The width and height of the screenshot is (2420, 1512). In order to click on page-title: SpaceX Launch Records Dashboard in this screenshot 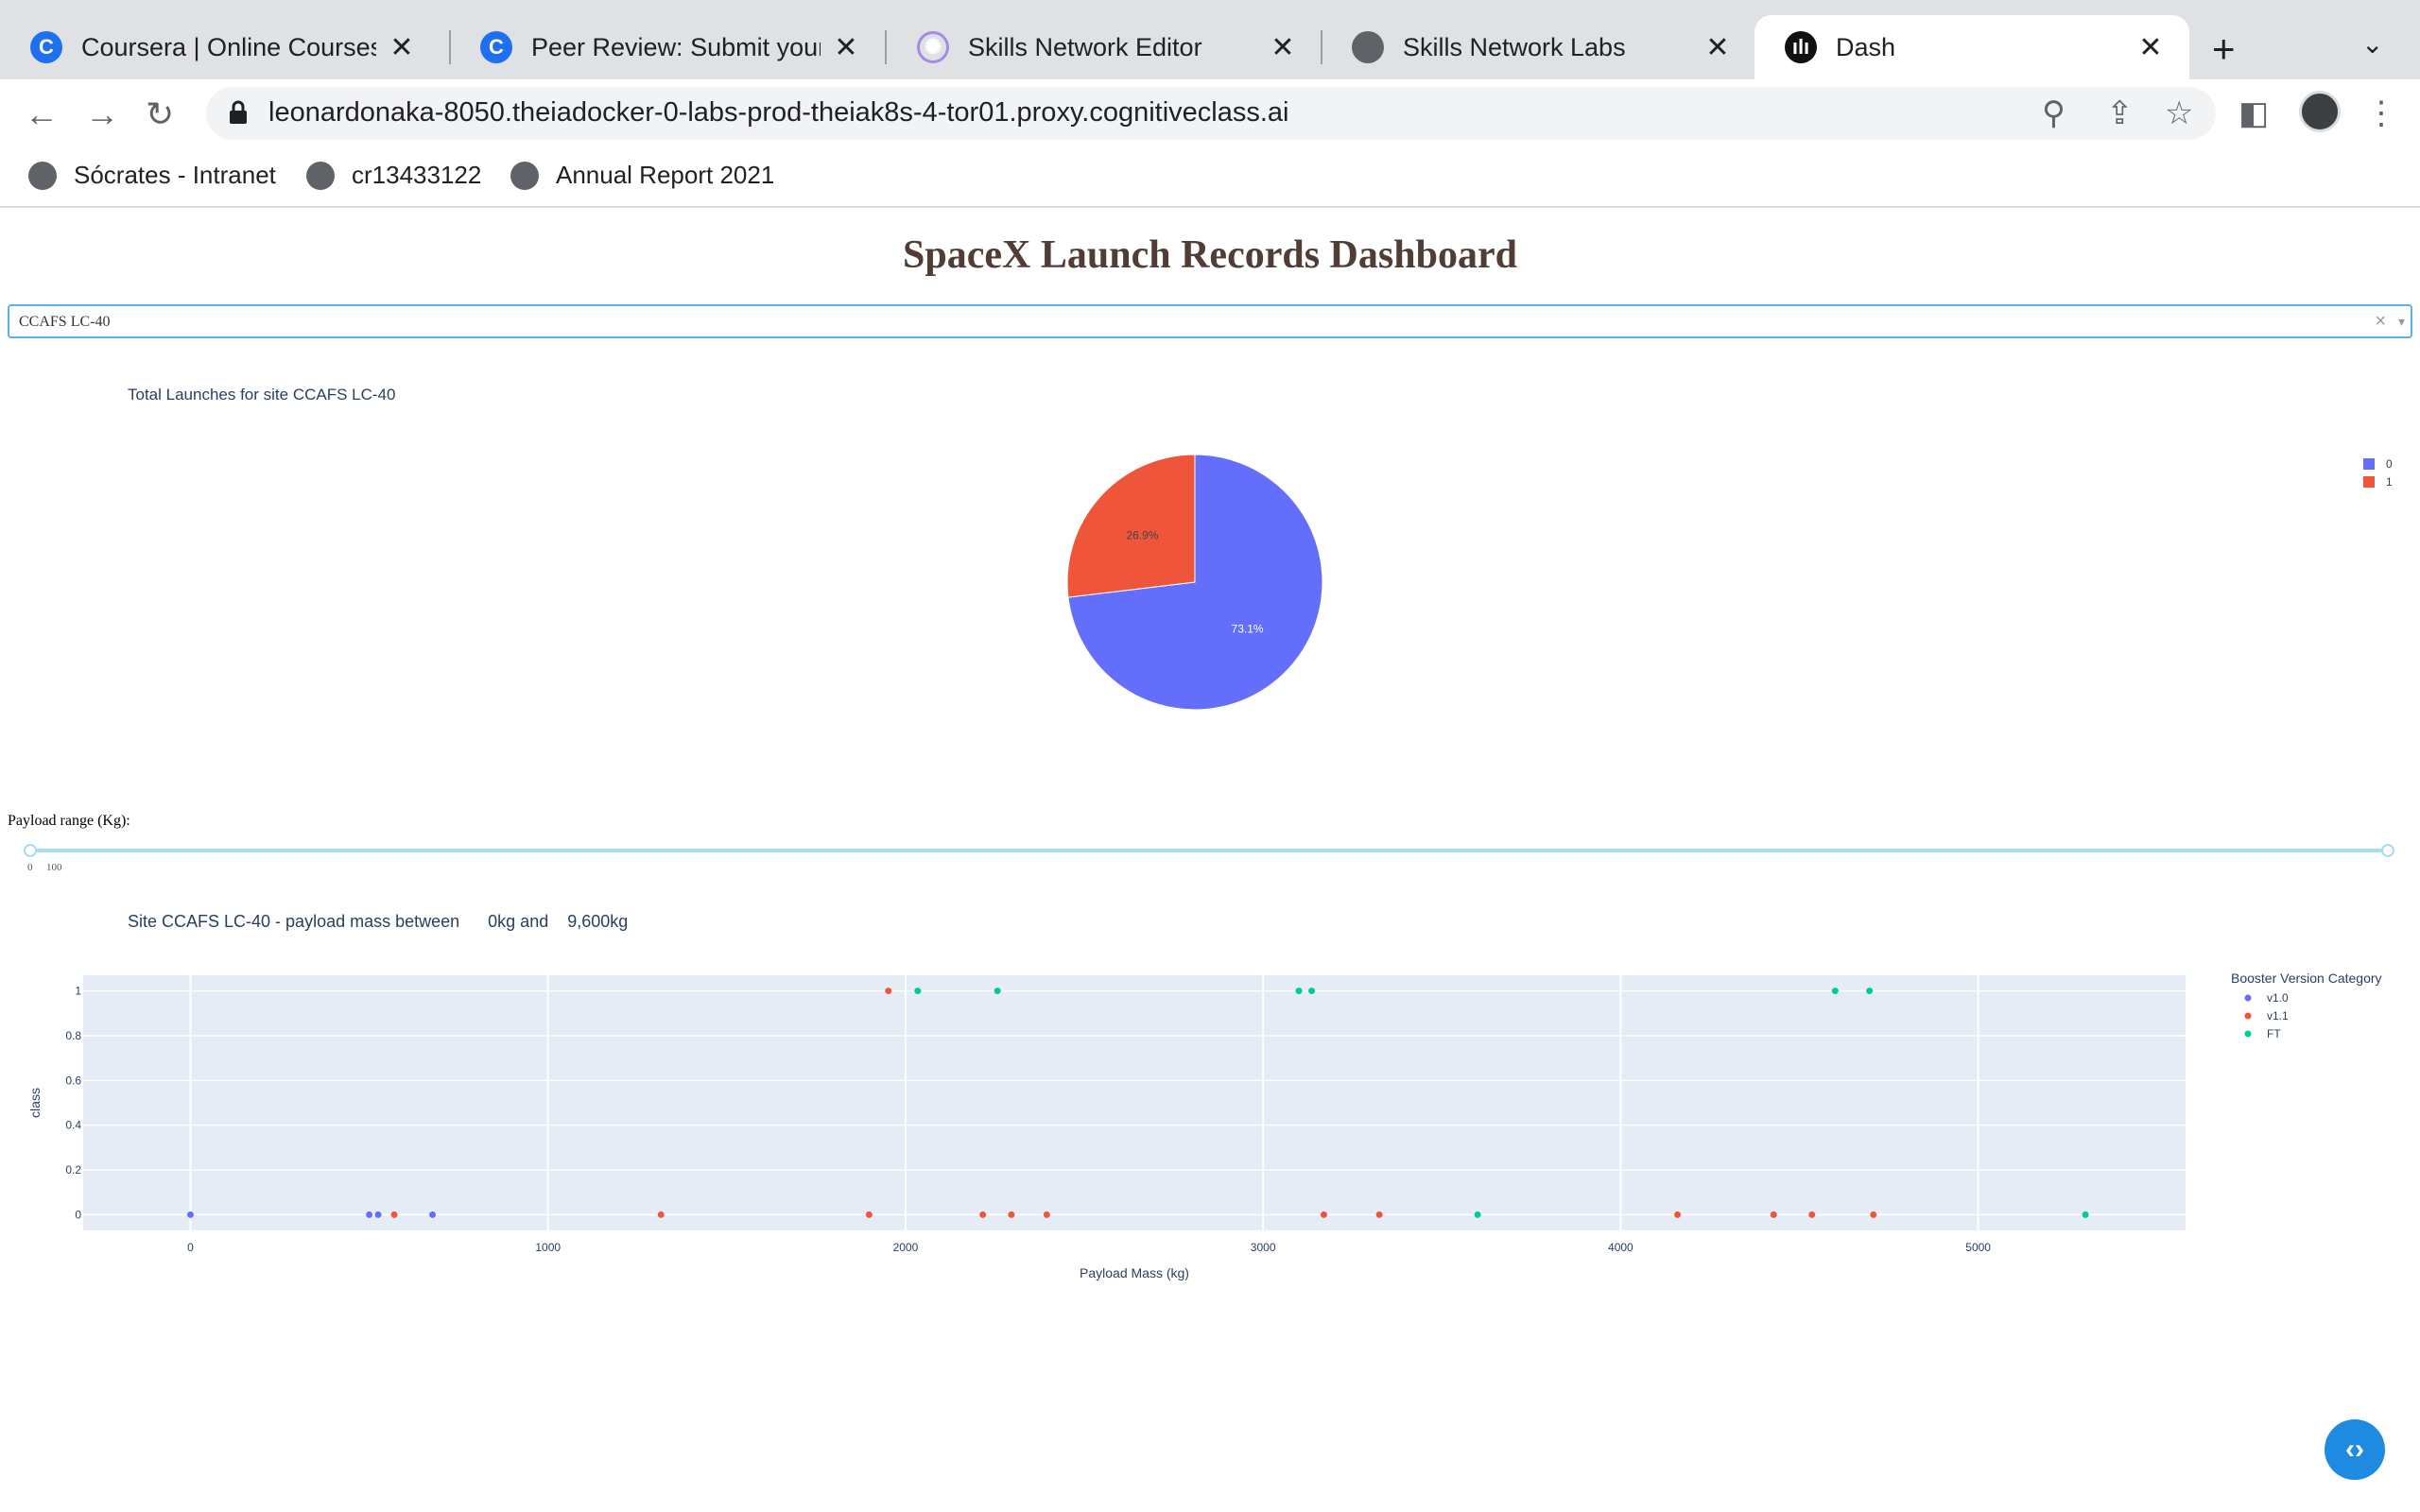, I will do `click(1210, 255)`.